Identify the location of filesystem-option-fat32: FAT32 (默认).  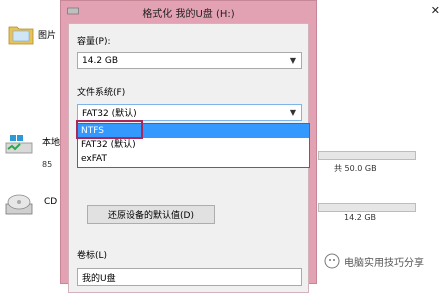
(193, 145).